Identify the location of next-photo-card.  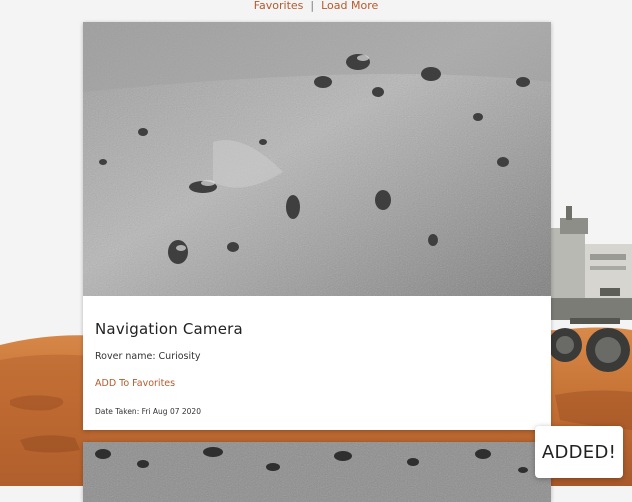
(317, 472).